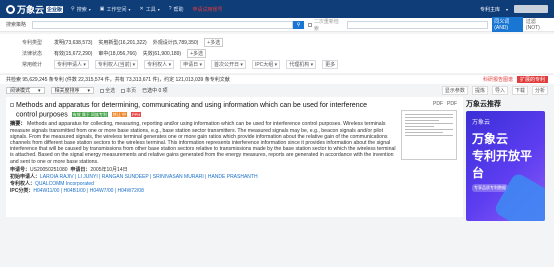 Image resolution: width=554 pixels, height=267 pixels. What do you see at coordinates (64, 184) in the screenshot?
I see `assignee-link: QUALCOMM Incorporated` at bounding box center [64, 184].